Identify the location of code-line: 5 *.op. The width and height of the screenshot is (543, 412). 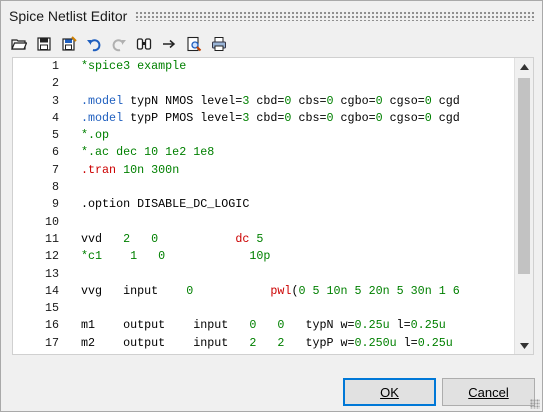
(264, 135).